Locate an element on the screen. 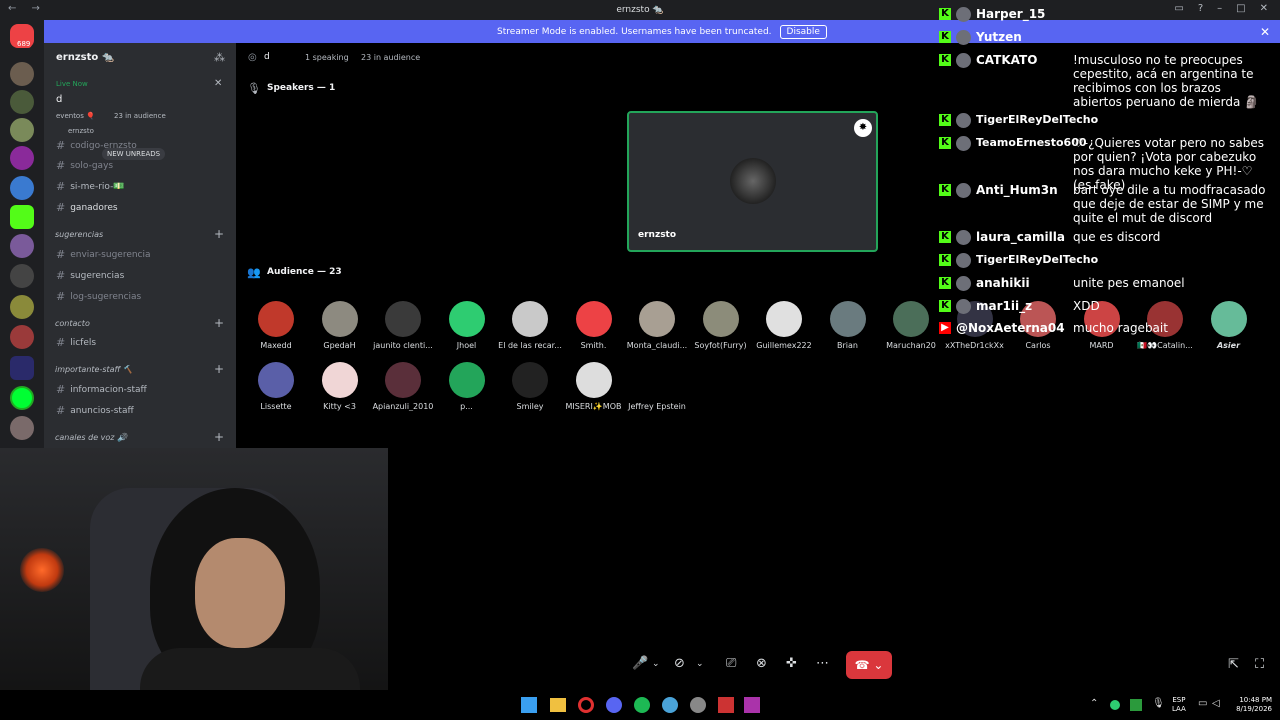 This screenshot has width=1280, height=720. audience-member: Apianzuli_2010 is located at coordinates (403, 386).